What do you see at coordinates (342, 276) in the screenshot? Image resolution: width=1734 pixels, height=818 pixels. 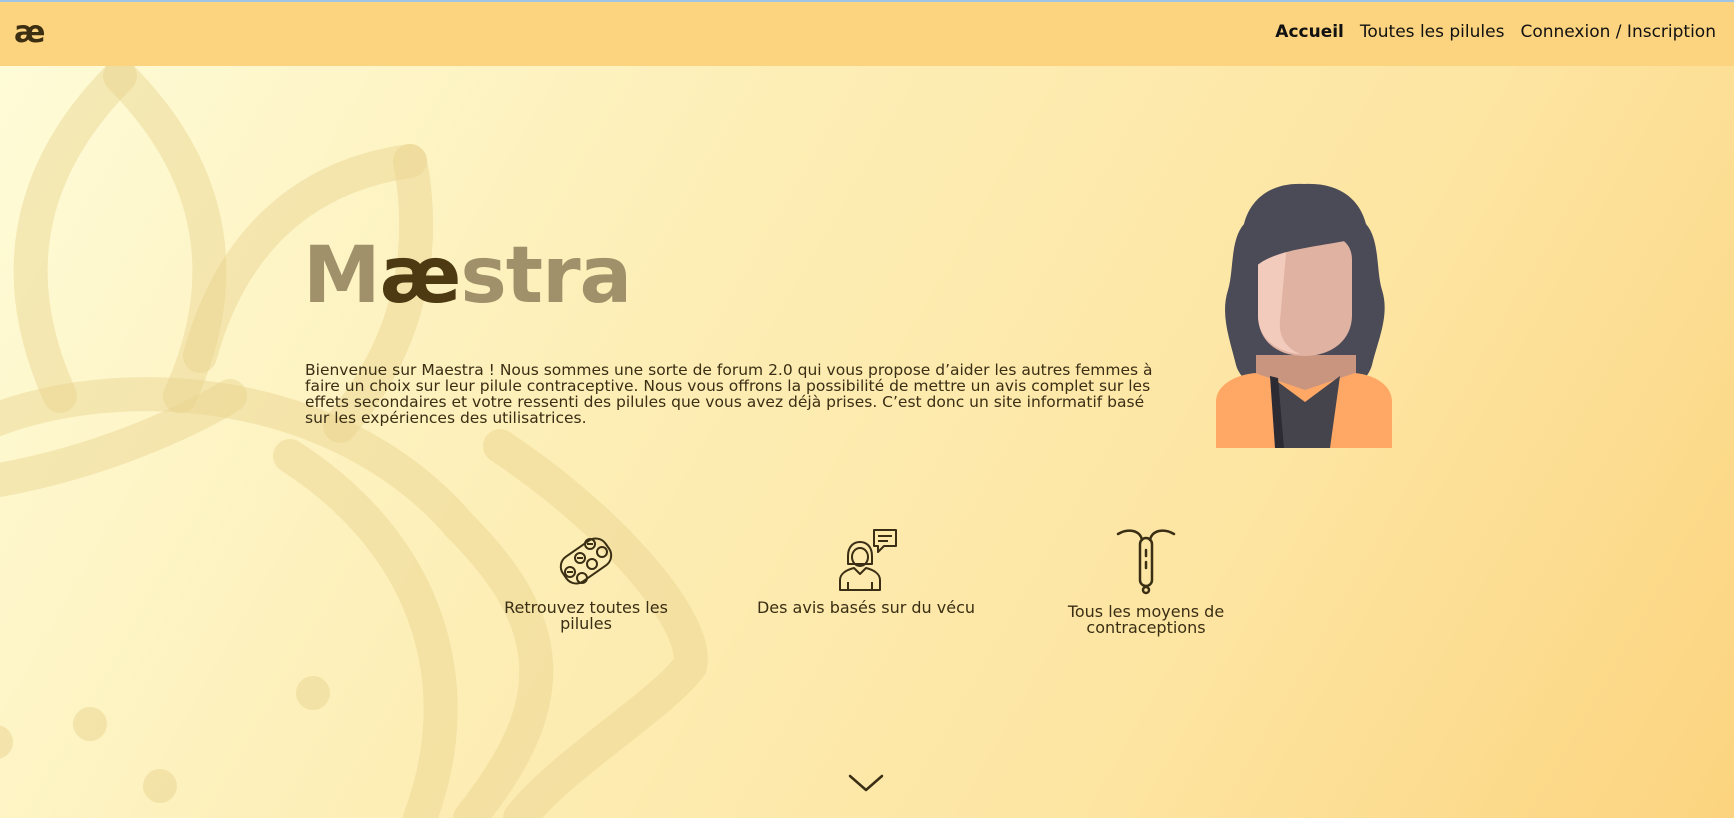 I see `brand-title-prefix: M` at bounding box center [342, 276].